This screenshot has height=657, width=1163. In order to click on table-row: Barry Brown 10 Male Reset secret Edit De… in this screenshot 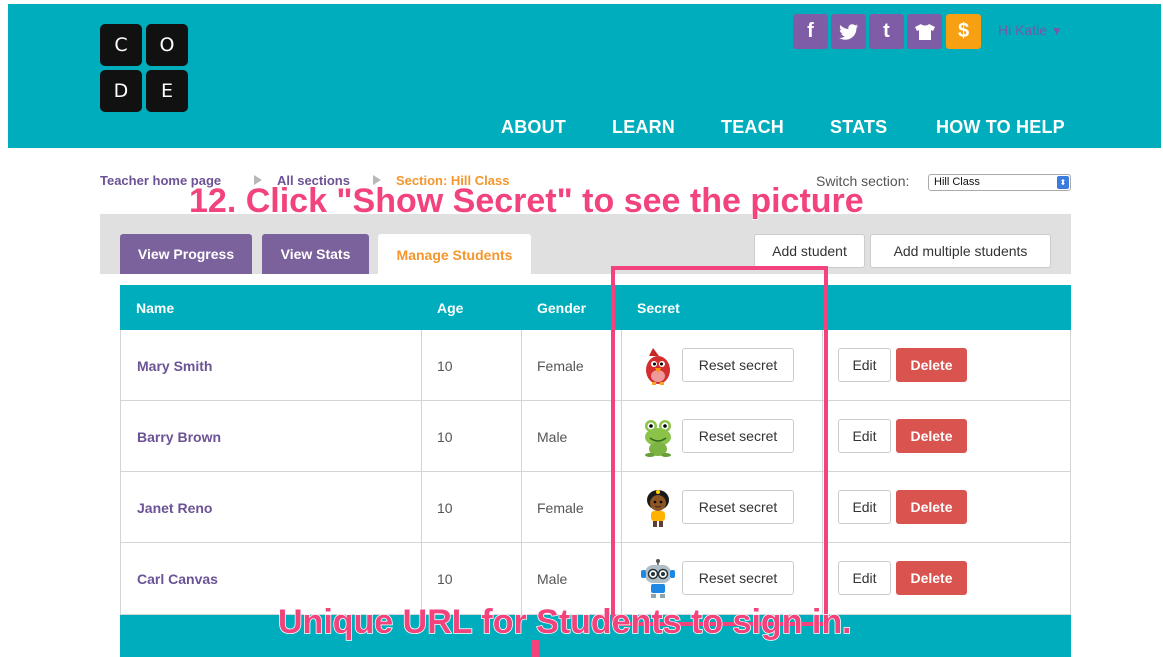, I will do `click(595, 436)`.